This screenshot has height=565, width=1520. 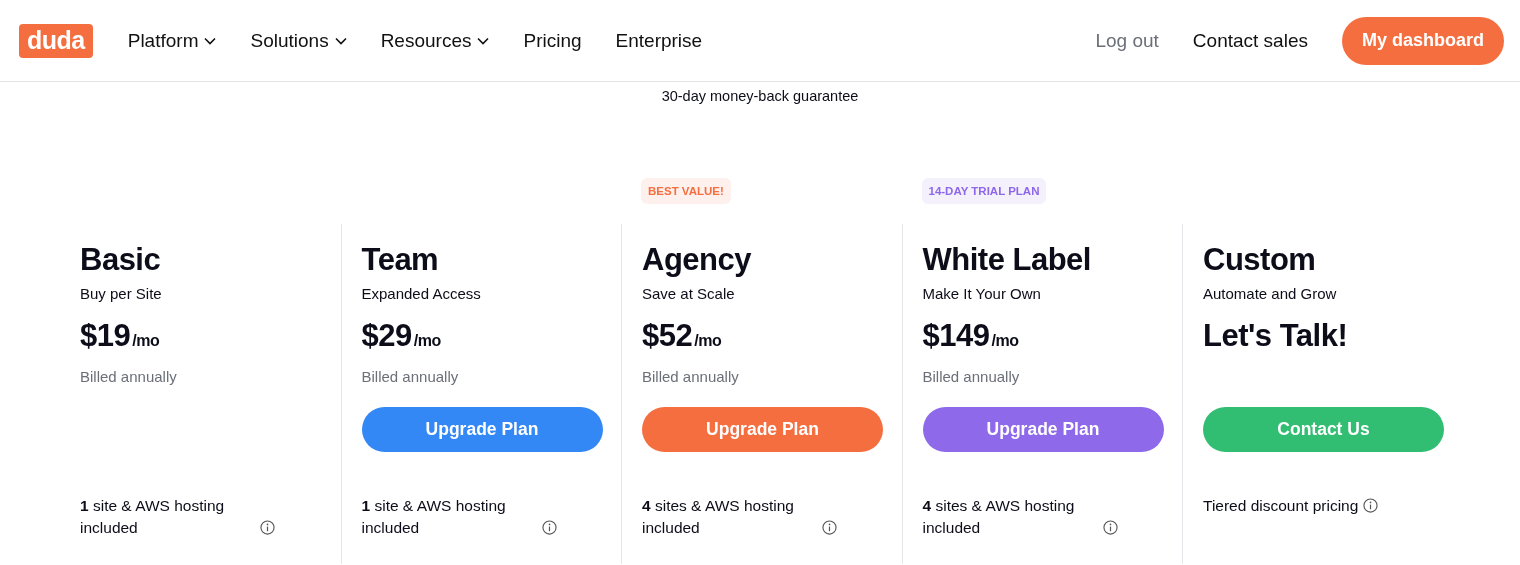 What do you see at coordinates (956, 335) in the screenshot?
I see `plan-price: $149` at bounding box center [956, 335].